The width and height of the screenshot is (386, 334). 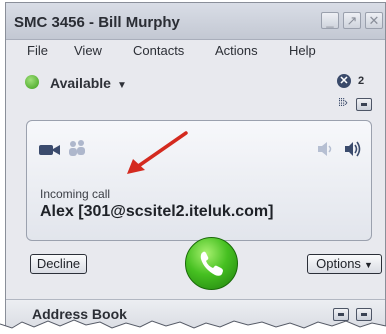 What do you see at coordinates (353, 149) in the screenshot?
I see `speaker-volume-icon` at bounding box center [353, 149].